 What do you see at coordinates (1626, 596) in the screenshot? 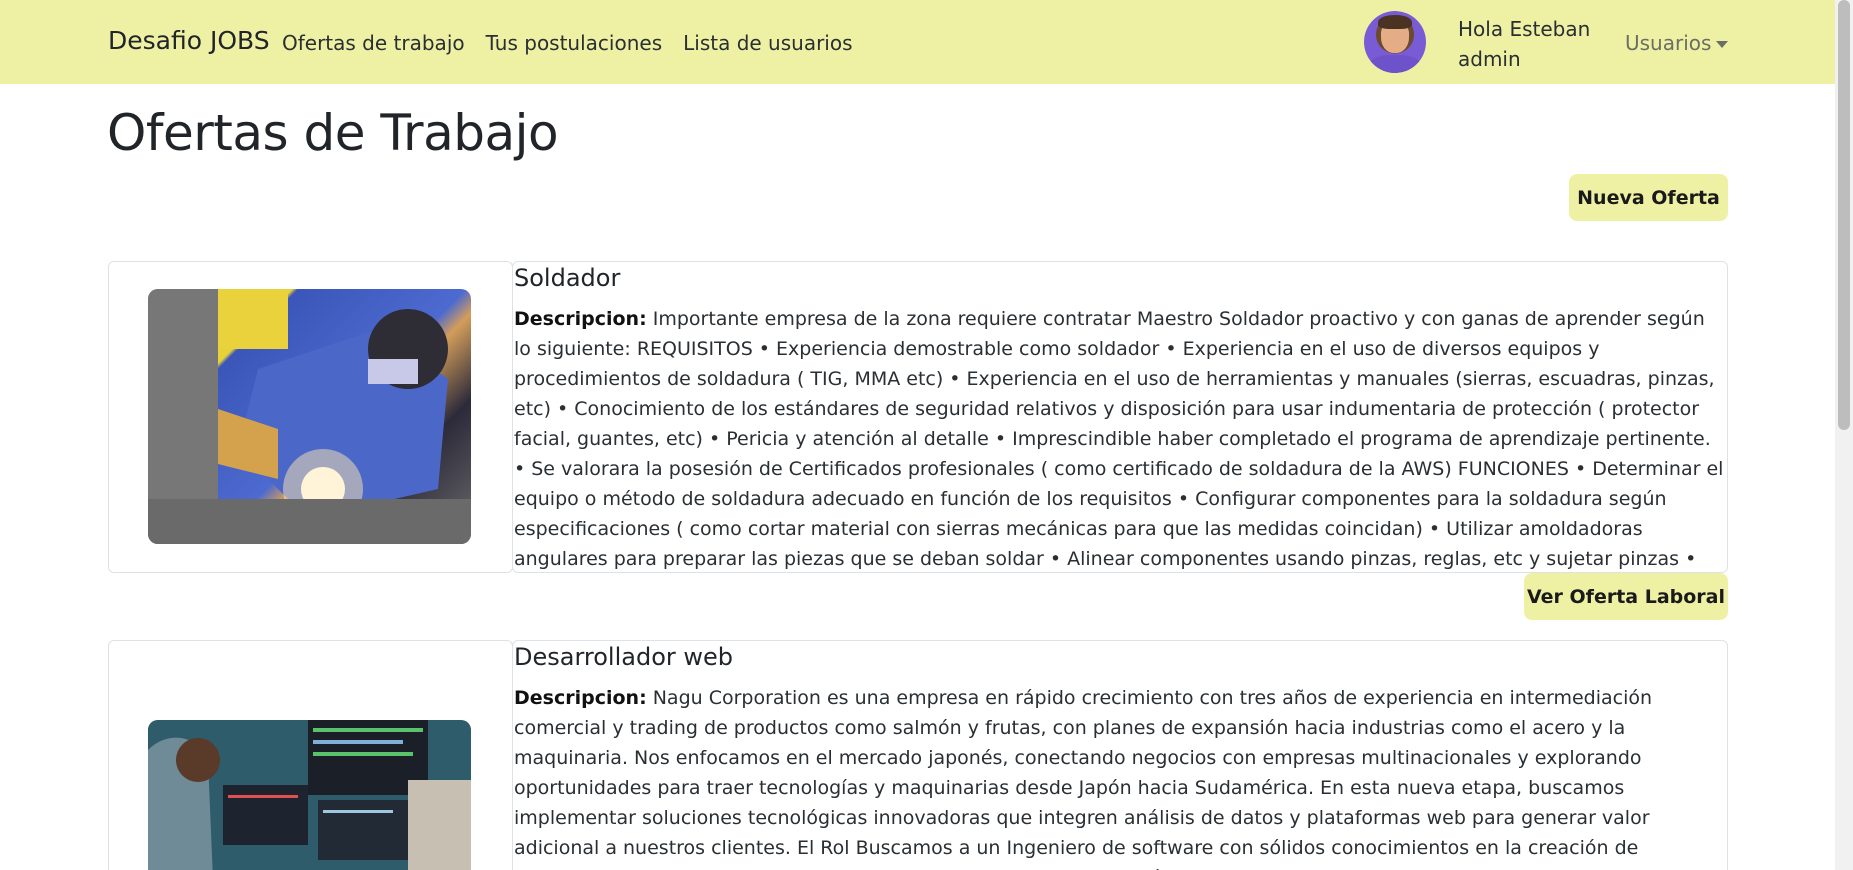
I see `view-offer-button: Ver Oferta Laboral` at bounding box center [1626, 596].